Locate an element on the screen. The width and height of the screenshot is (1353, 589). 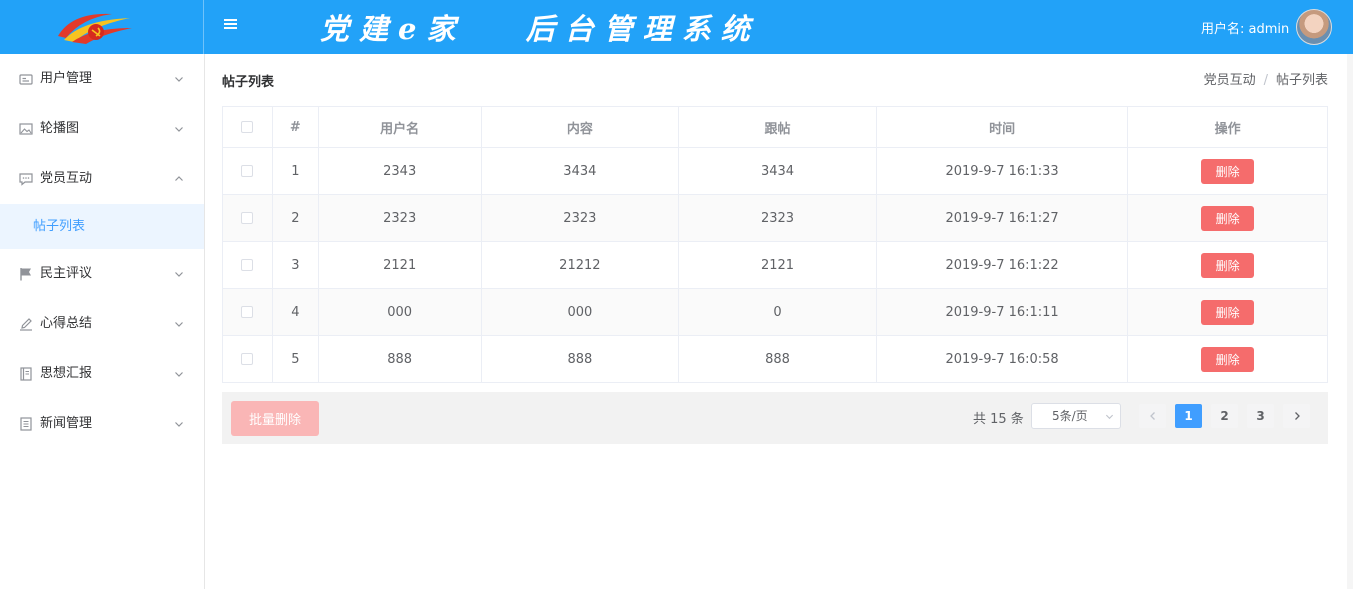
cell-time: 2019-9-7 16:1:33 is located at coordinates (1003, 171).